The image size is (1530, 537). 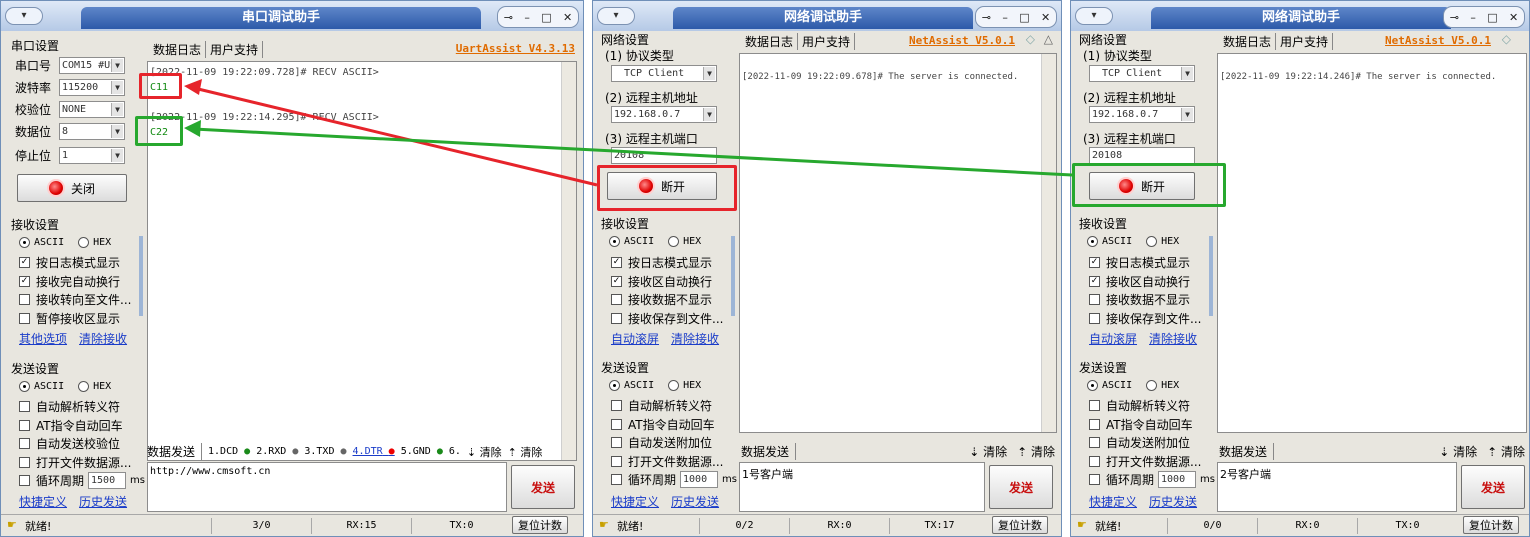 What do you see at coordinates (374, 451) in the screenshot?
I see `pin-dtr: 4.DTR ●` at bounding box center [374, 451].